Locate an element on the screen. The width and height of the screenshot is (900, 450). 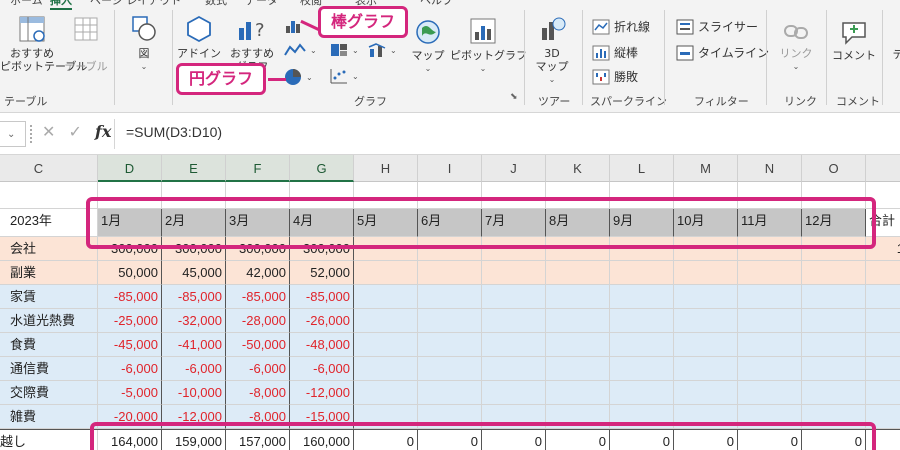
carry-cell: 160,000 is located at coordinates (322, 440).